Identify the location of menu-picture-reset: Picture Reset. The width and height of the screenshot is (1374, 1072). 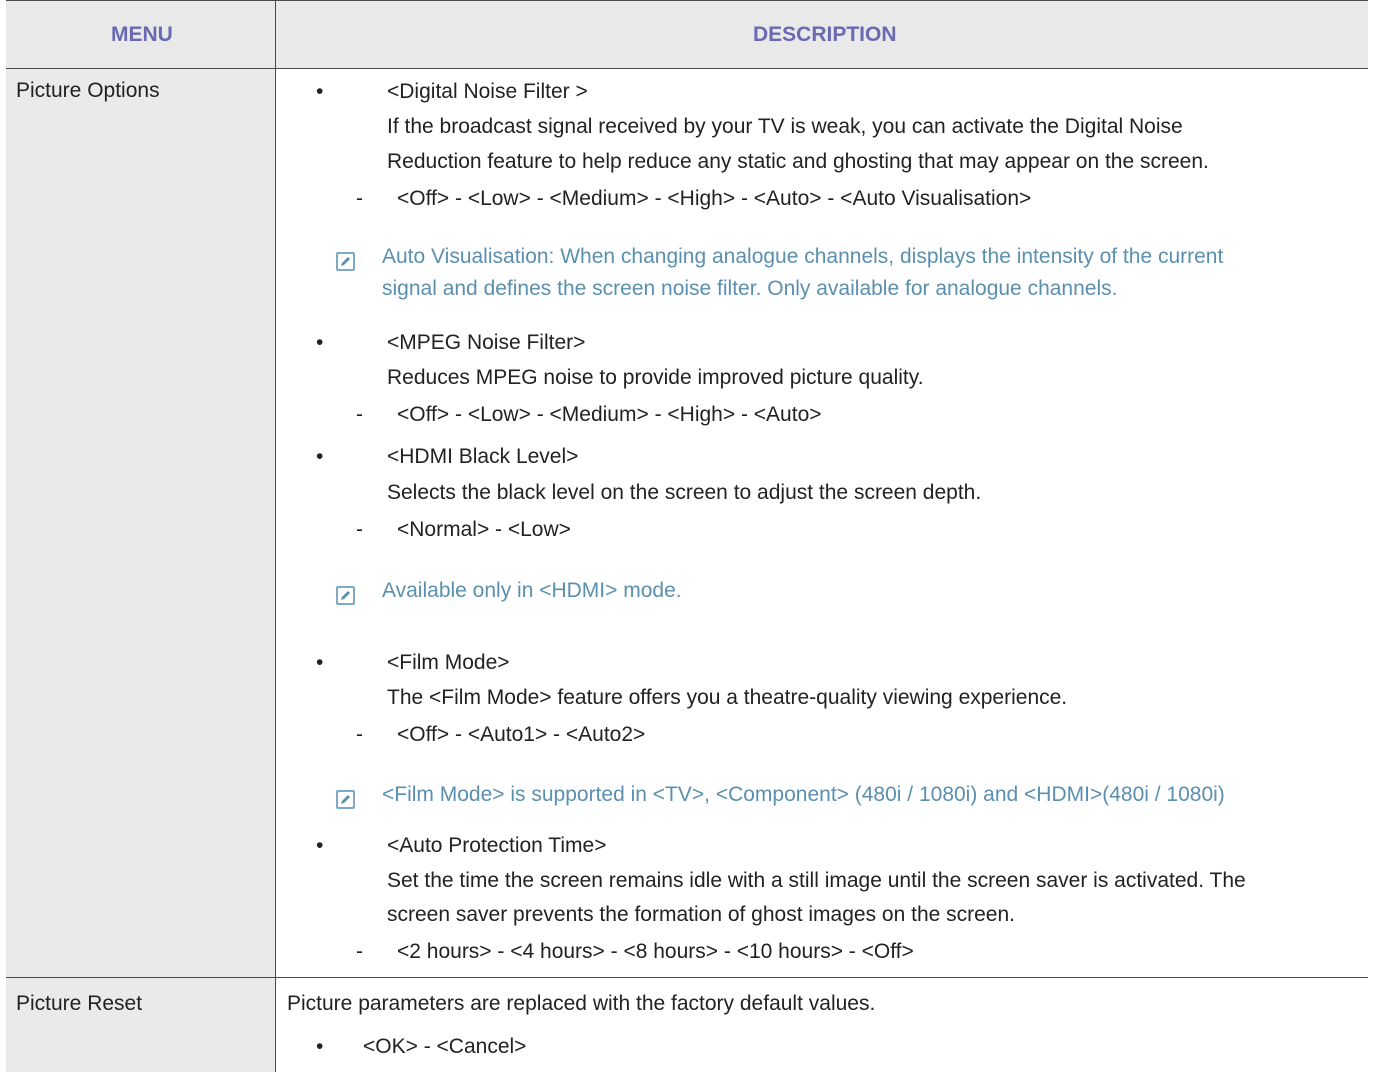
(79, 1003).